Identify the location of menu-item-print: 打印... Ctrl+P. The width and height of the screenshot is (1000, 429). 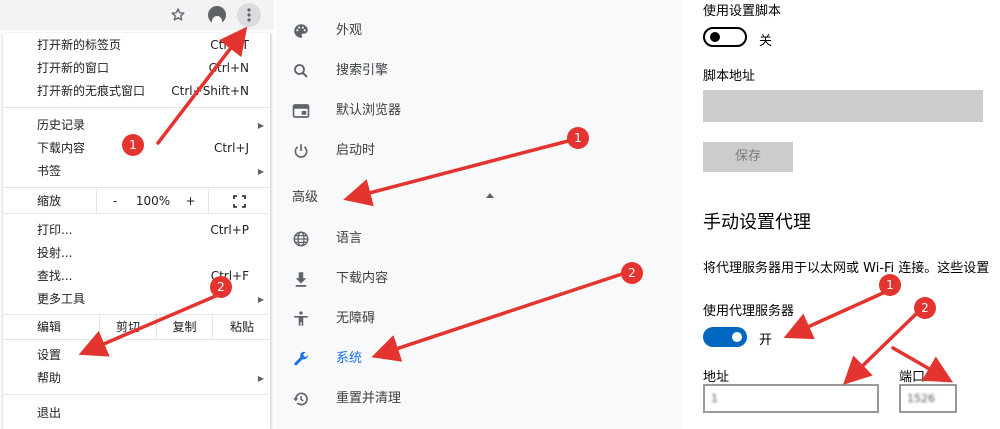
(137, 230).